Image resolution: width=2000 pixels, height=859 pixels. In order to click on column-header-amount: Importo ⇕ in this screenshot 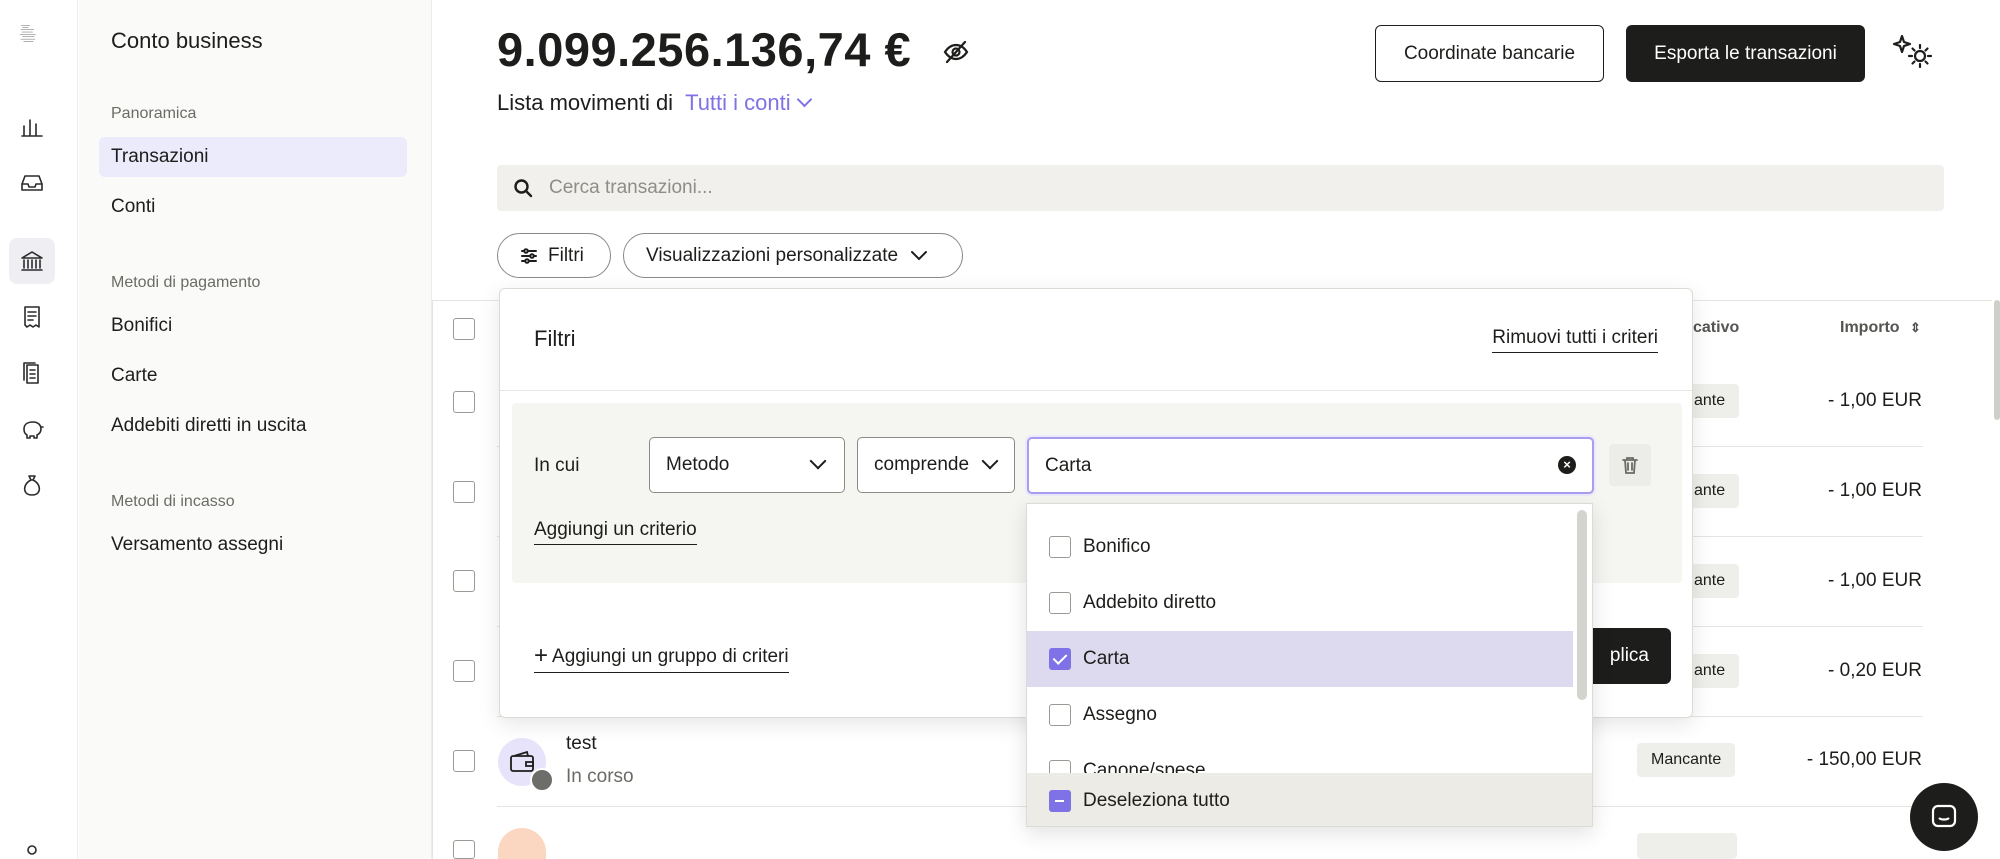, I will do `click(1880, 328)`.